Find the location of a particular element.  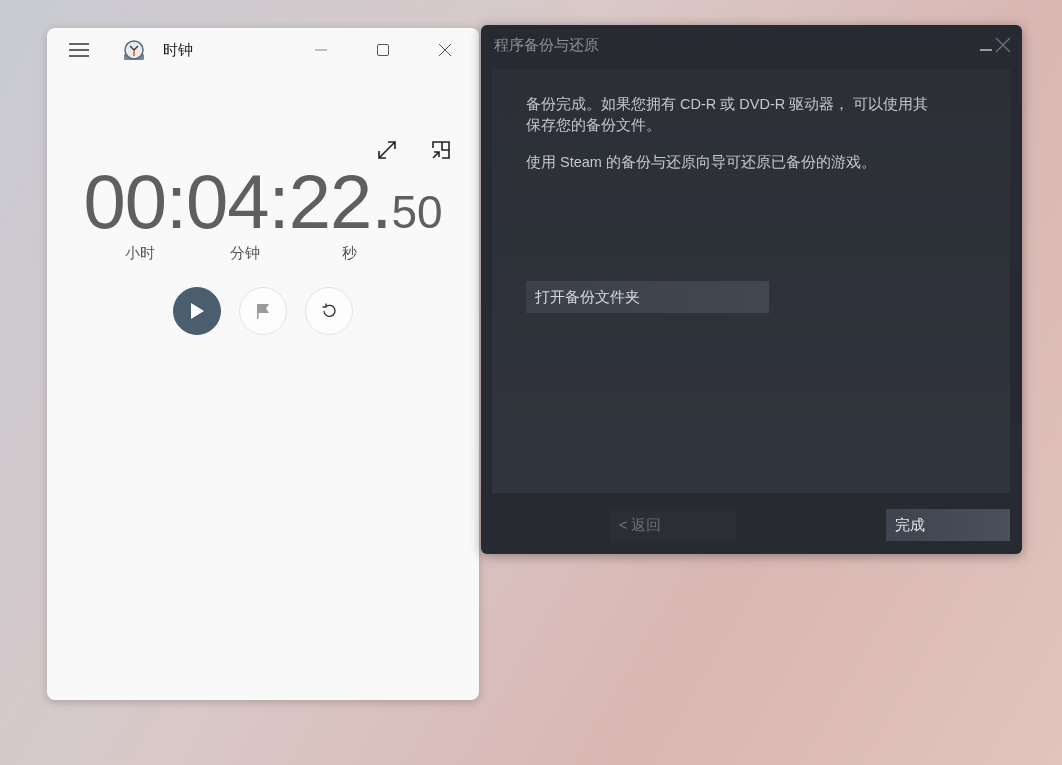

stopwatch-time: 00:04:22.50 is located at coordinates (263, 202).